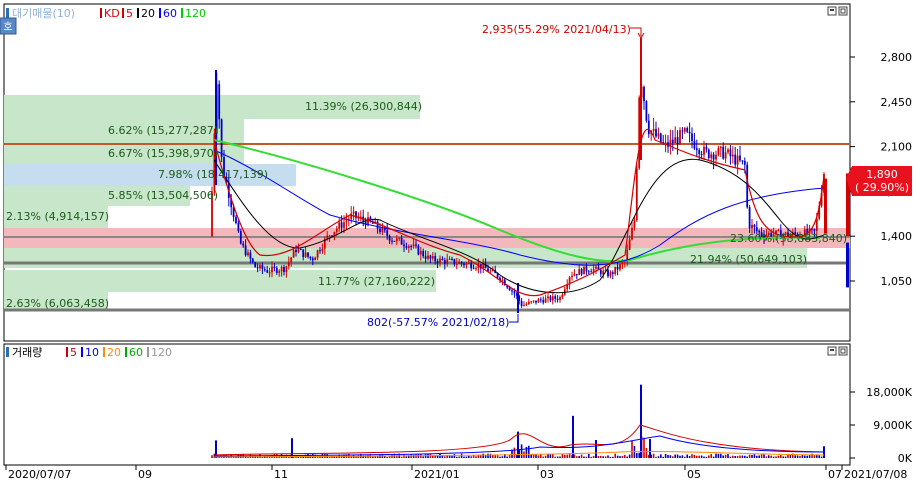  Describe the element at coordinates (363, 106) in the screenshot. I see `profile-label: 11.39% (26,300,844)` at that location.